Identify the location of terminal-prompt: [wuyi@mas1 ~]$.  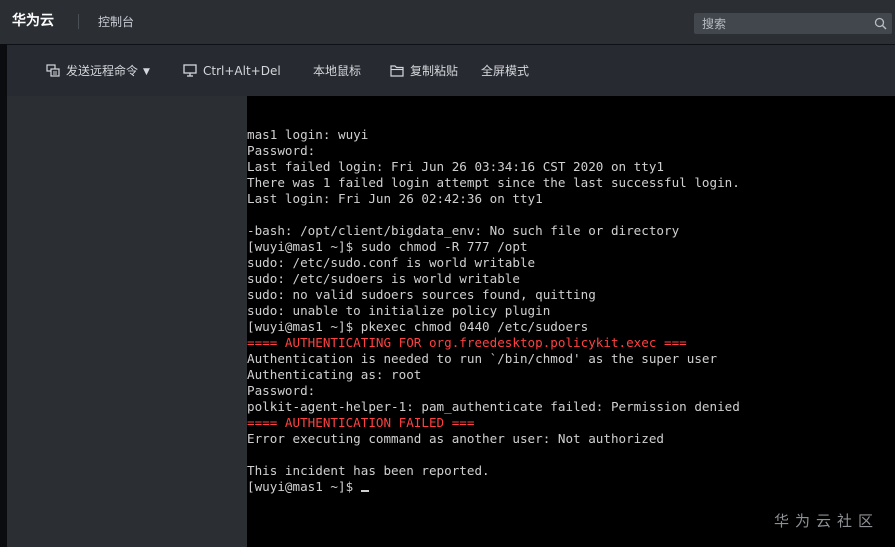
(304, 486).